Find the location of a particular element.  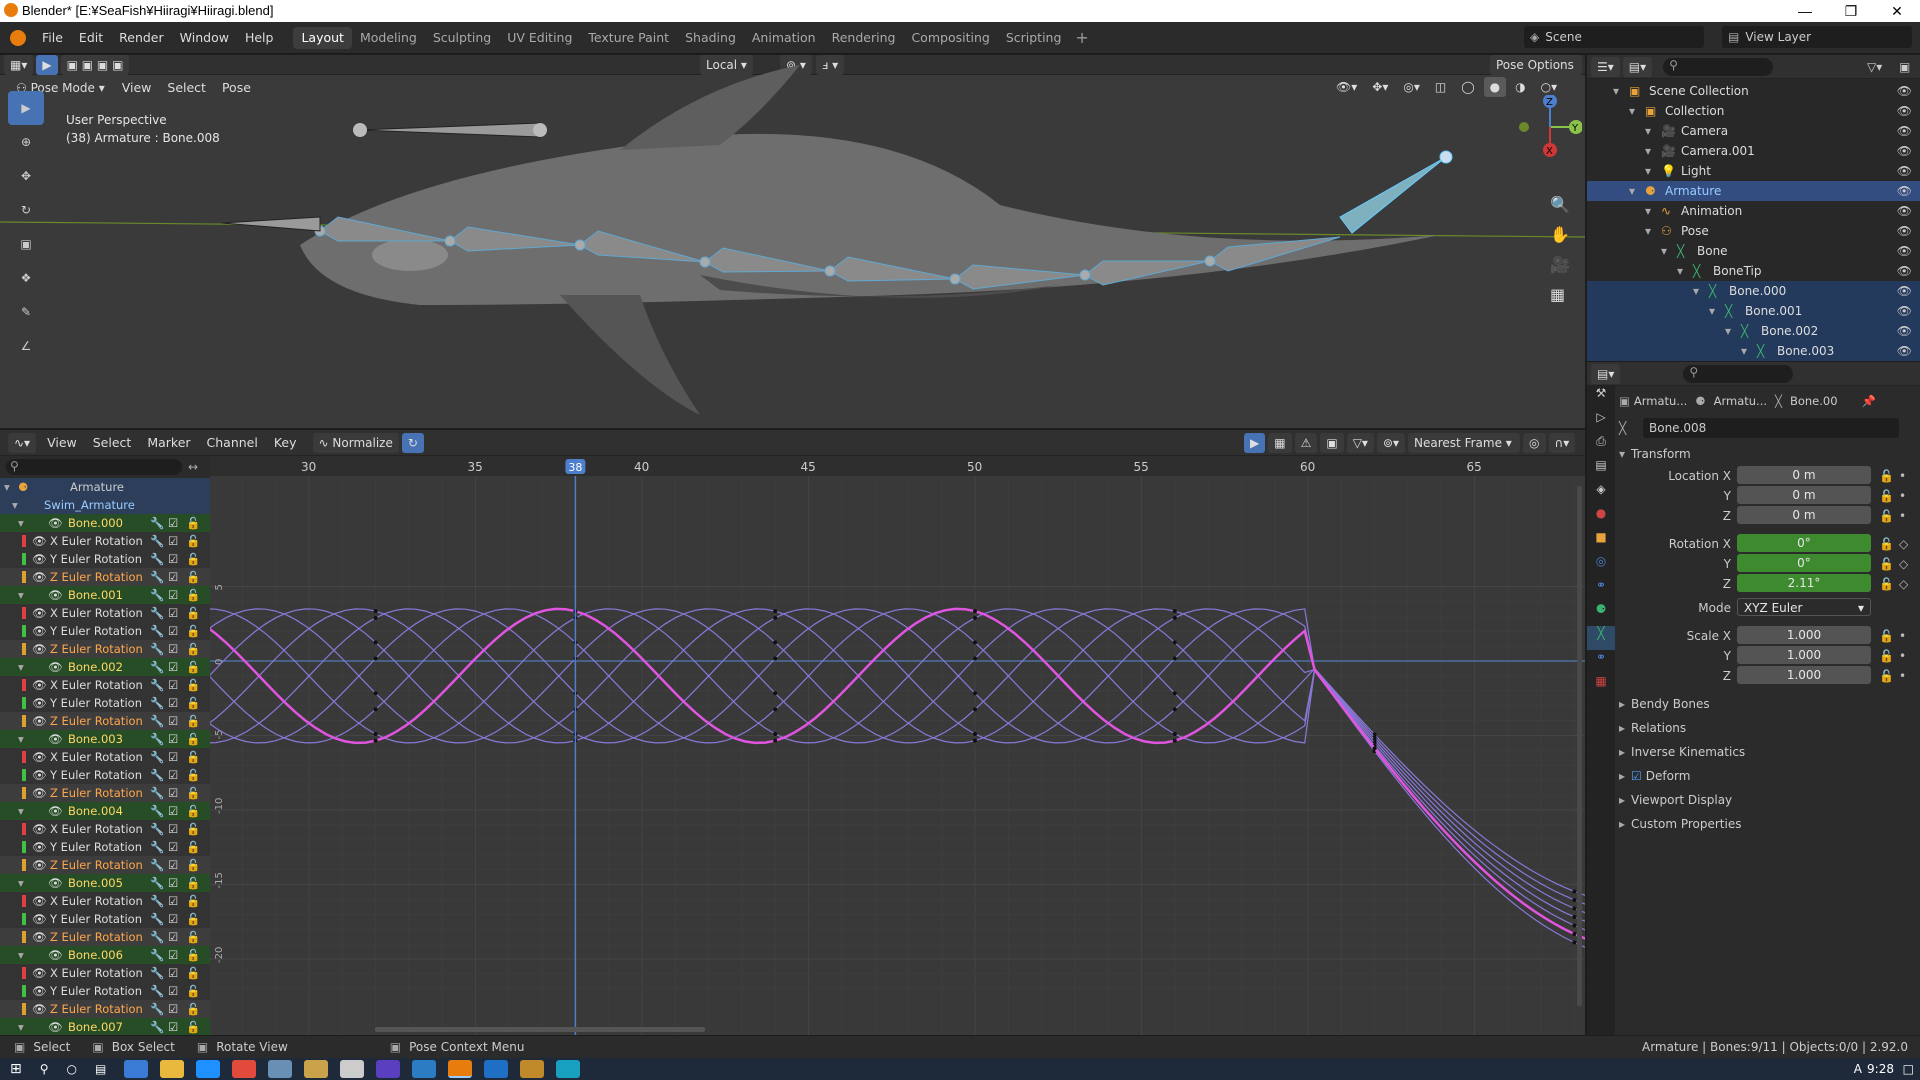

normalize-view-icon: ▣ is located at coordinates (1332, 443).